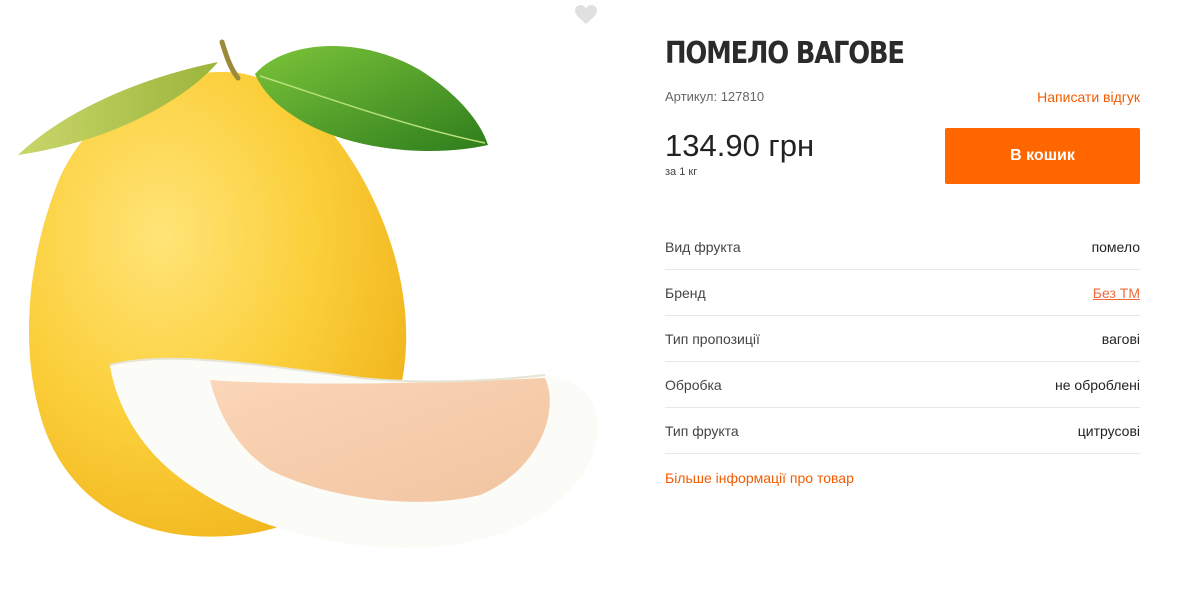 Image resolution: width=1188 pixels, height=602 pixels. I want to click on more-info-link: Більше інформації про товар, so click(759, 478).